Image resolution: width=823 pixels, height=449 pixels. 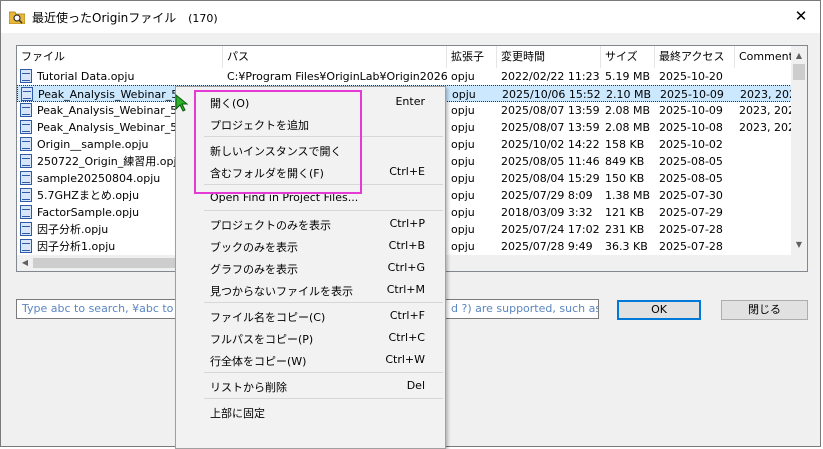 I want to click on menu-item: 新しいインスタンスで開く, so click(x=310, y=150).